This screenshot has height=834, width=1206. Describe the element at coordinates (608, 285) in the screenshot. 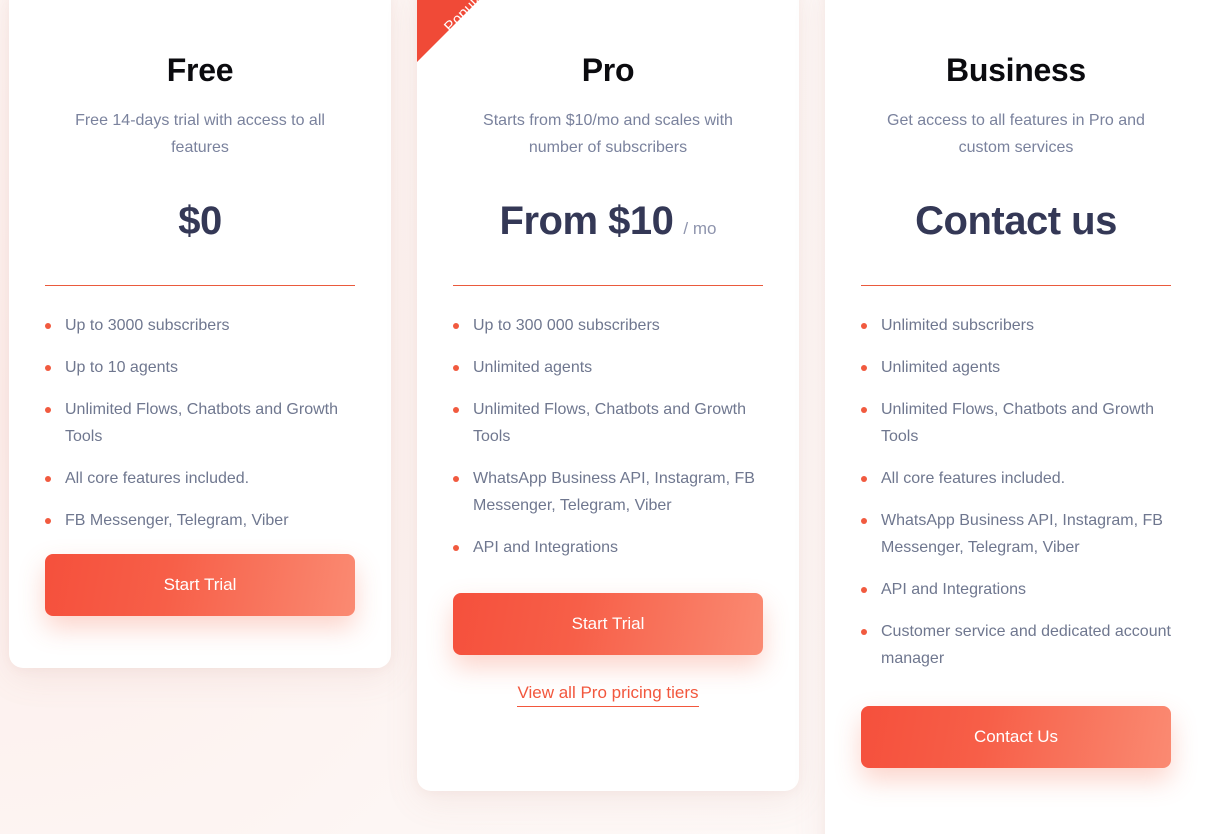

I see `divider-pro` at that location.